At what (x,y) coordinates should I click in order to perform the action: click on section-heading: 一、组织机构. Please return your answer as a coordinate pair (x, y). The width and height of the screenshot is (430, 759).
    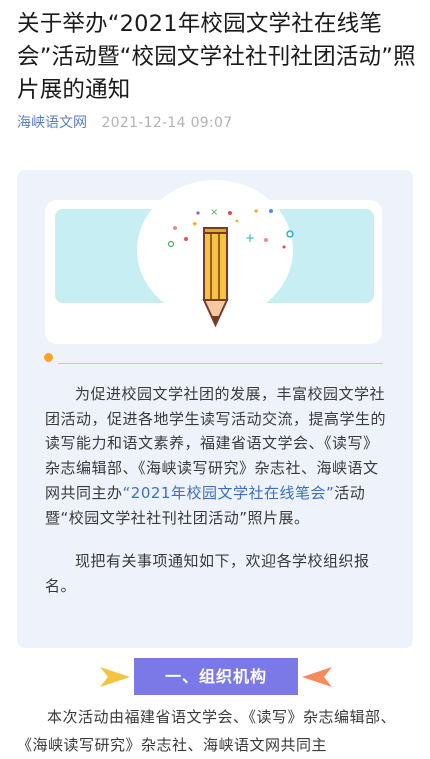
    Looking at the image, I should click on (216, 676).